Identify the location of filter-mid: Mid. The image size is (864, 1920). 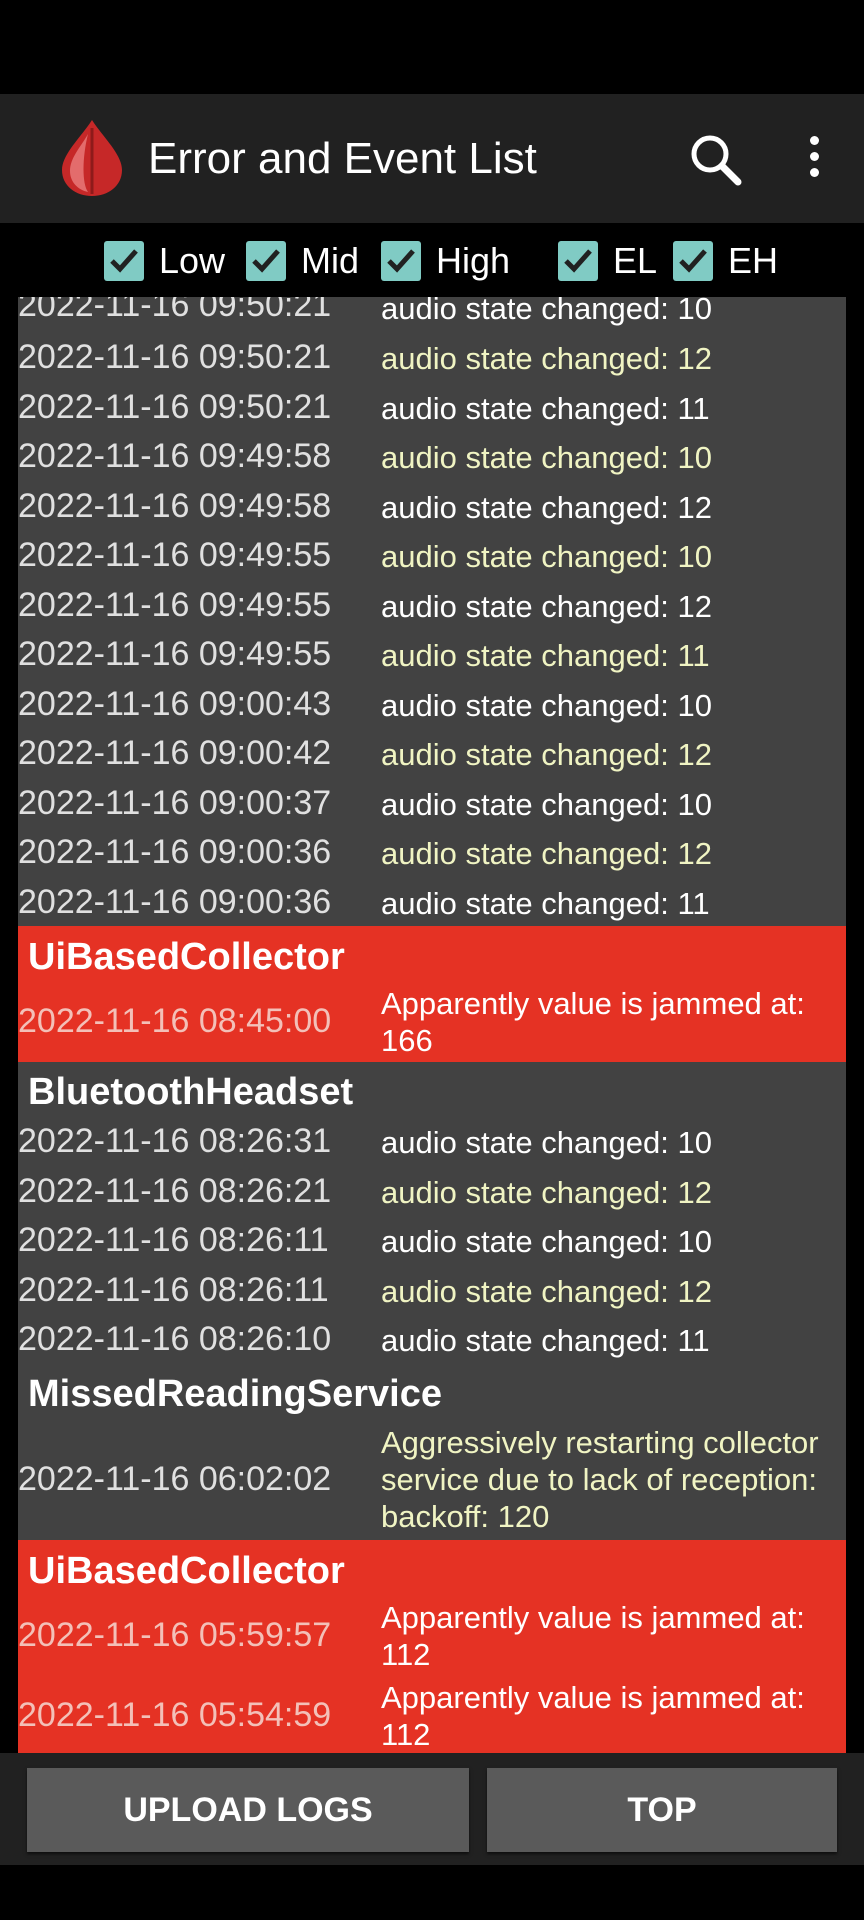
(302, 261).